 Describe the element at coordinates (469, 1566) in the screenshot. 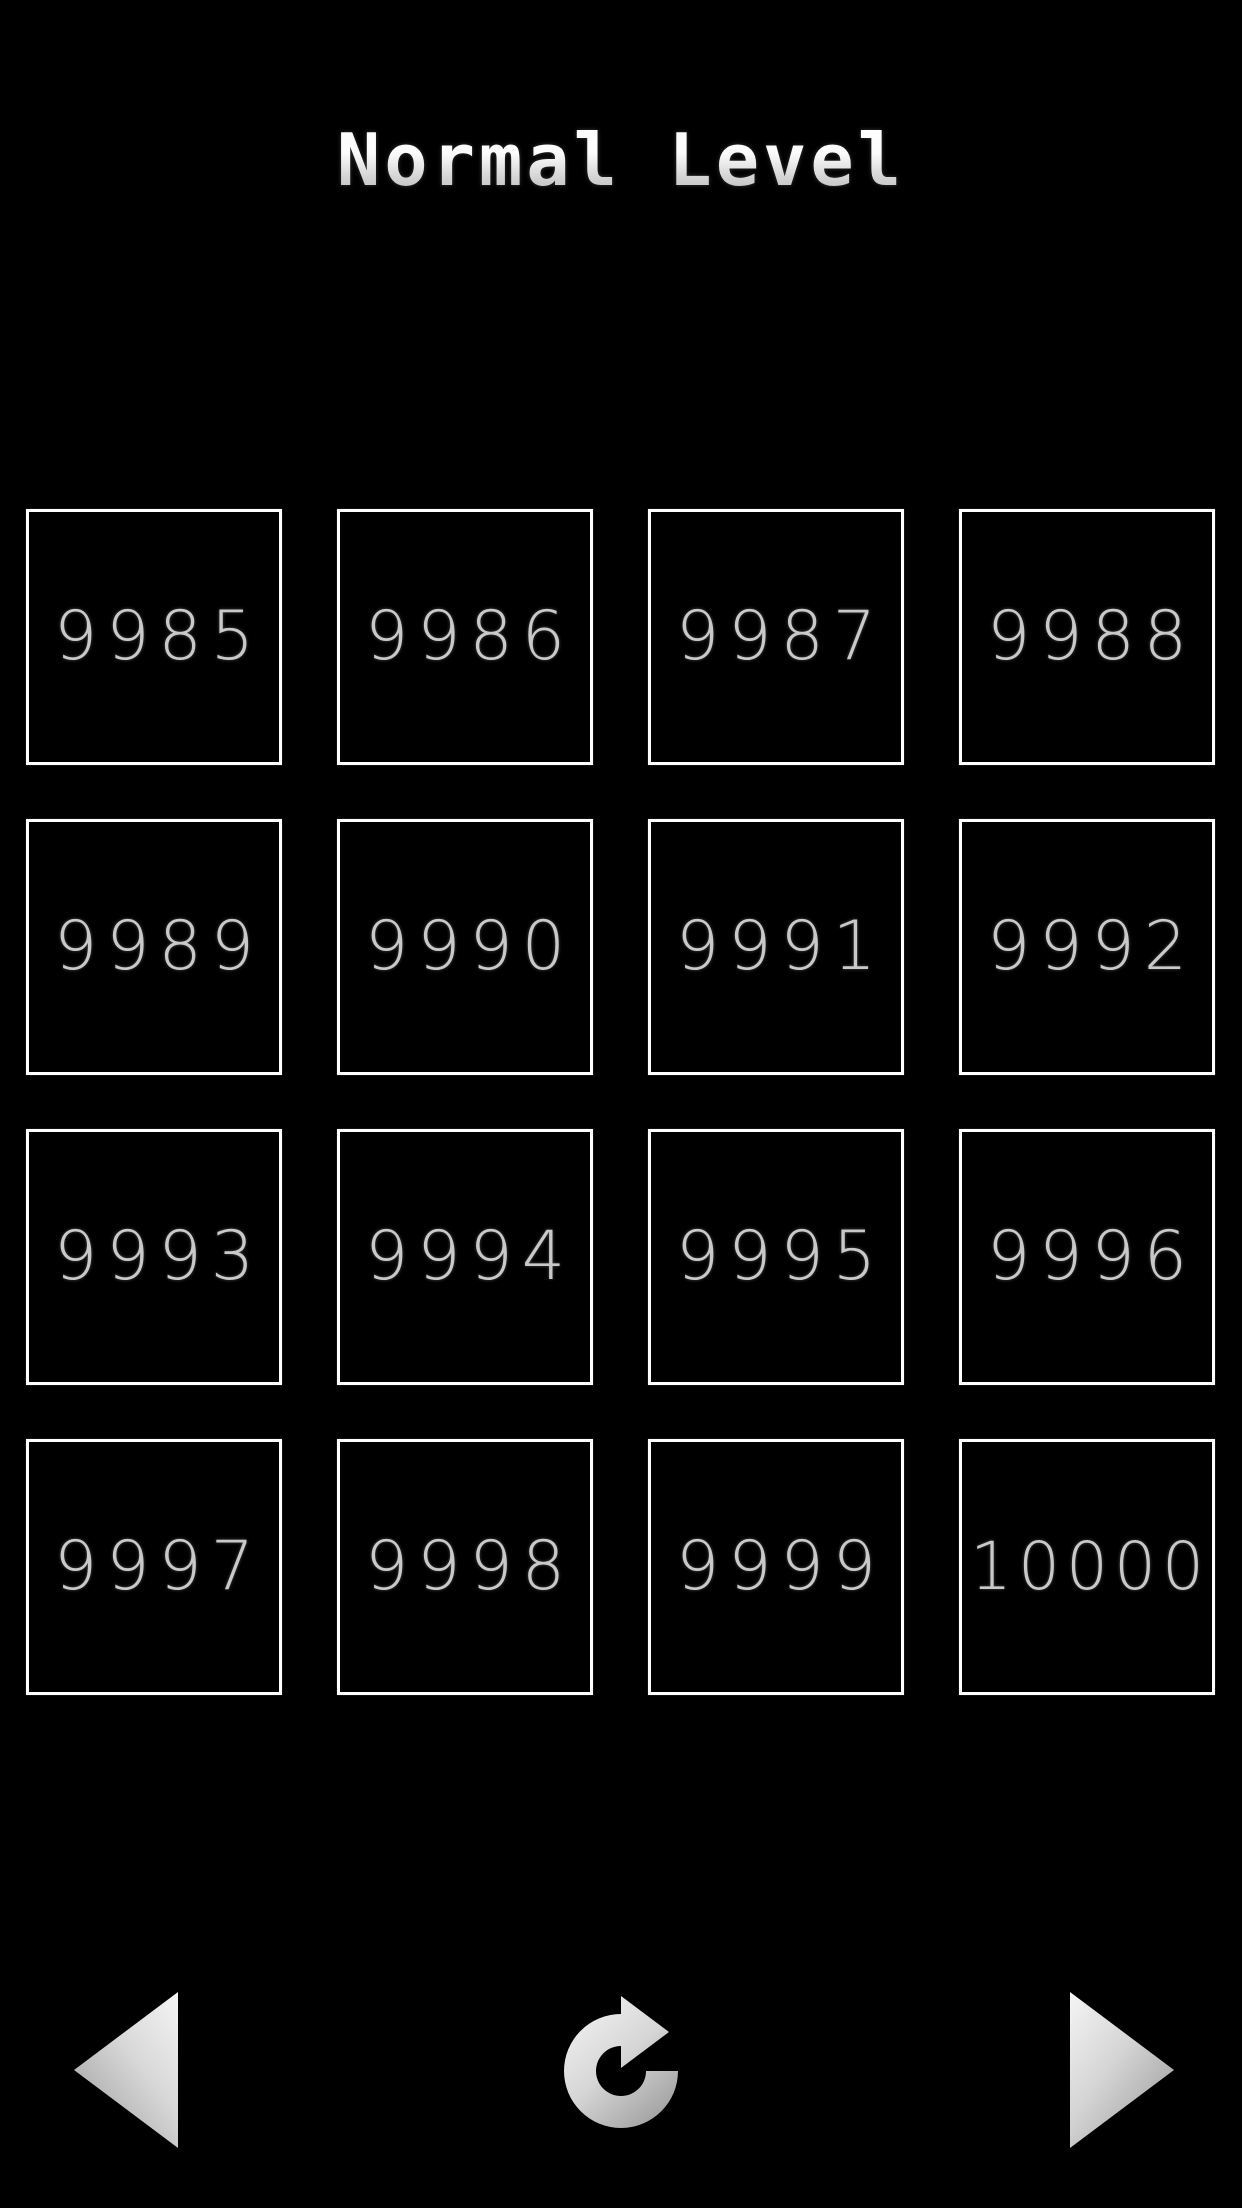

I see `level-number-label: 9998` at that location.